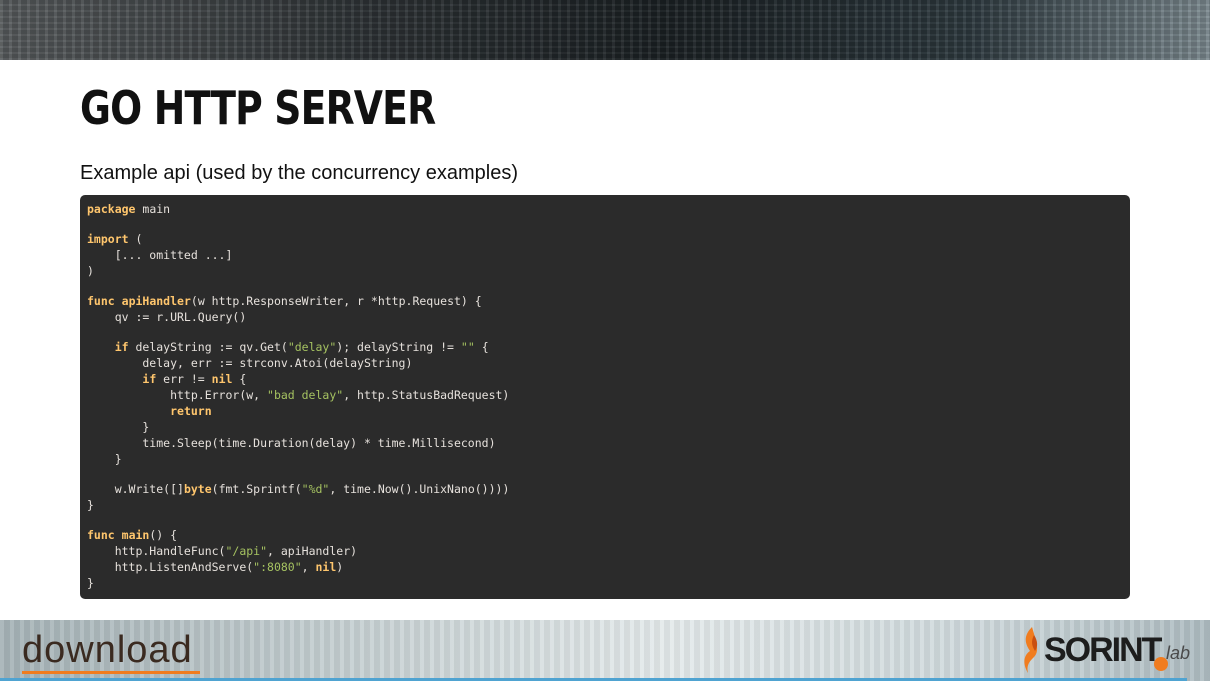 Image resolution: width=1210 pixels, height=681 pixels. Describe the element at coordinates (156, 551) in the screenshot. I see `code-text: http.HandleFunc(` at that location.